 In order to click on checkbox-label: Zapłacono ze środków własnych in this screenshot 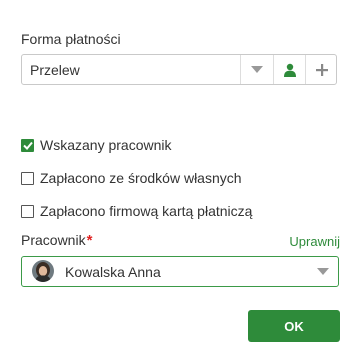, I will do `click(141, 178)`.